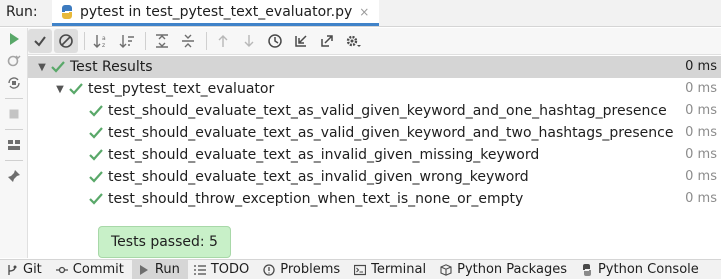  I want to click on import-tests-icon, so click(301, 41).